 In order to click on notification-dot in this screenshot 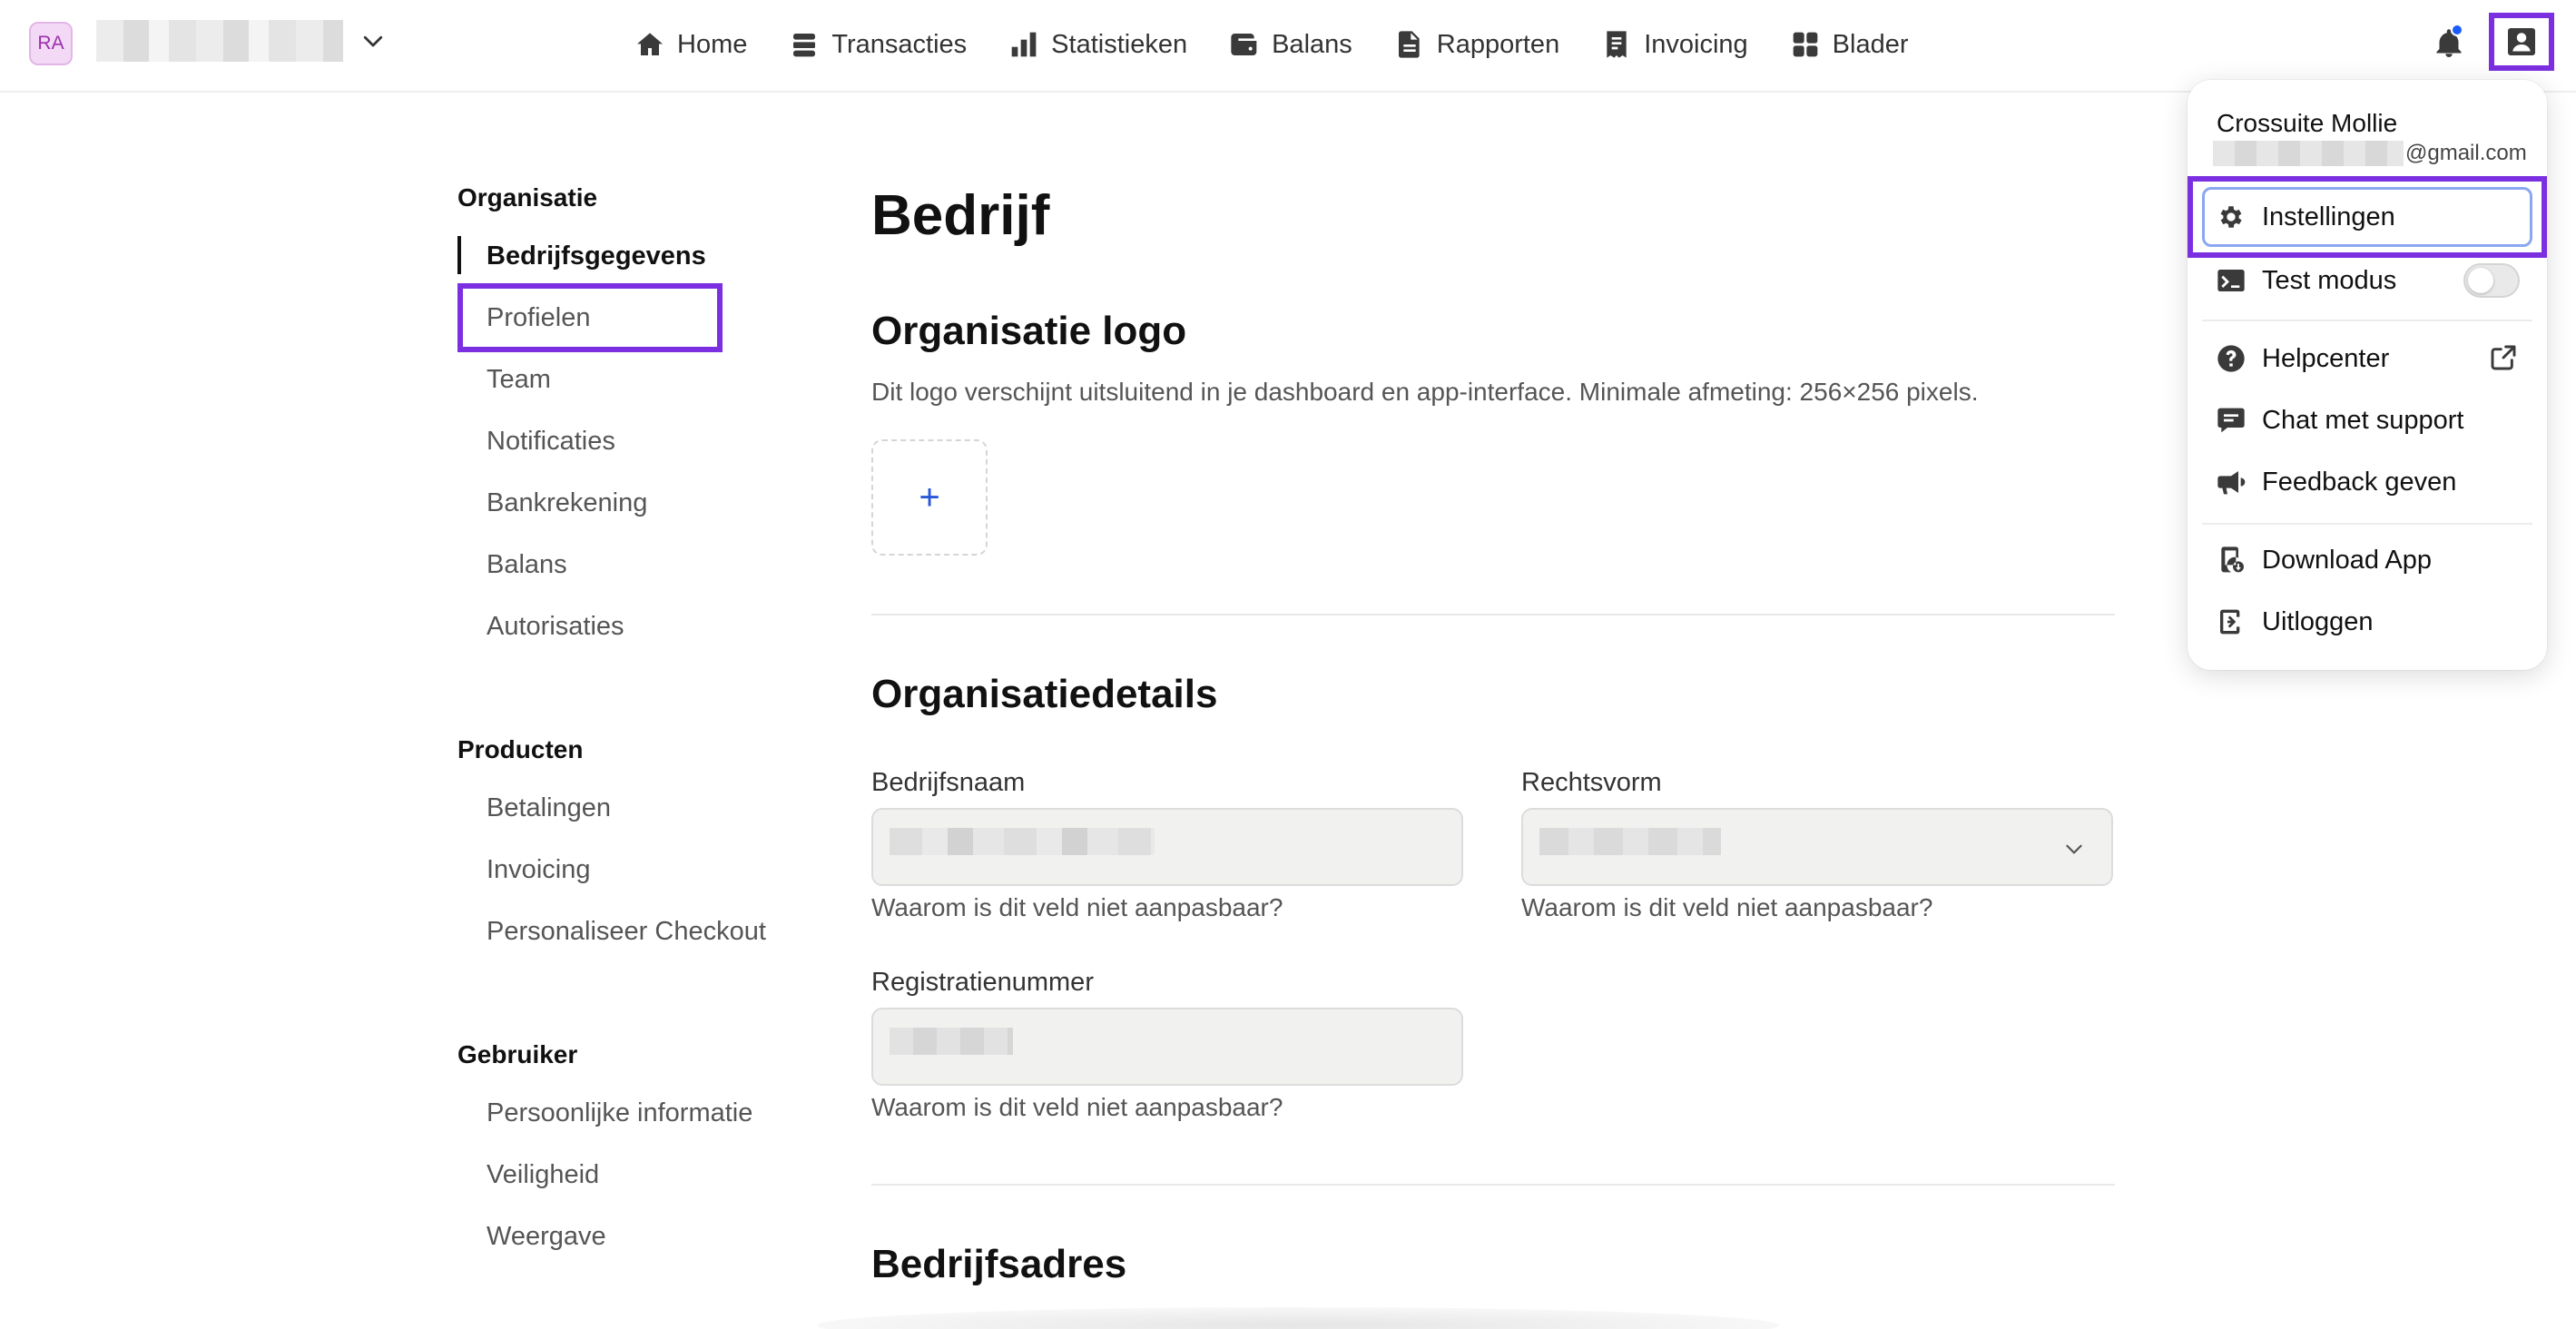, I will do `click(2457, 30)`.